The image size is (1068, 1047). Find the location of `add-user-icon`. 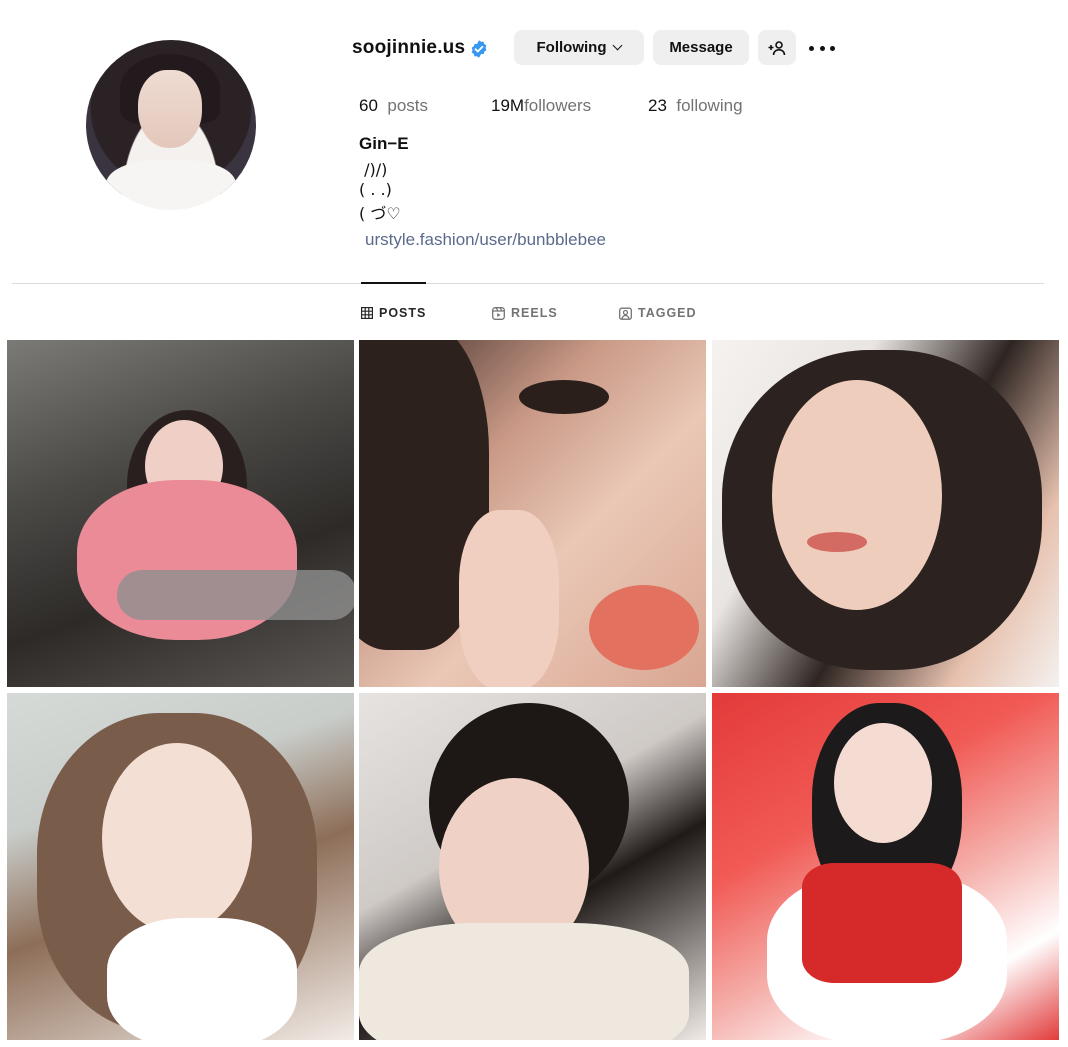

add-user-icon is located at coordinates (777, 47).